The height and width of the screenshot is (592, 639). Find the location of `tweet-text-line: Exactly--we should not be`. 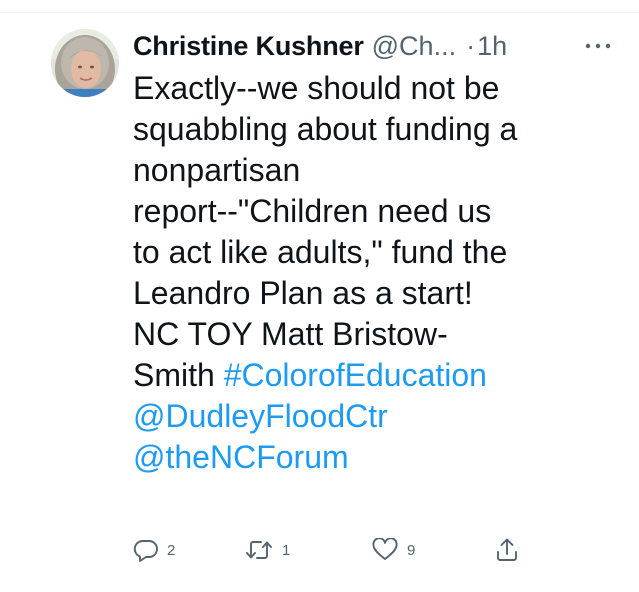

tweet-text-line: Exactly--we should not be is located at coordinates (316, 88).